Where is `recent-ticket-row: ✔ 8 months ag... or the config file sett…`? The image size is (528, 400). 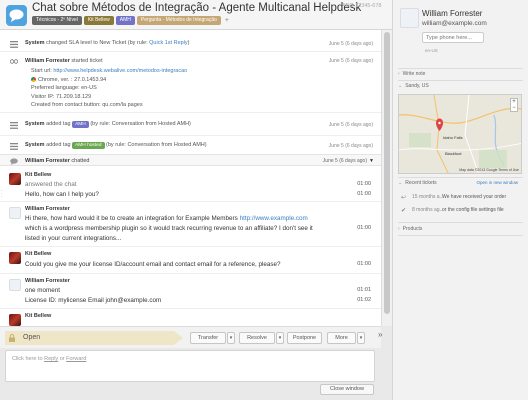
recent-ticket-row: ✔ 8 months ag... or the config file sett… is located at coordinates (460, 211).